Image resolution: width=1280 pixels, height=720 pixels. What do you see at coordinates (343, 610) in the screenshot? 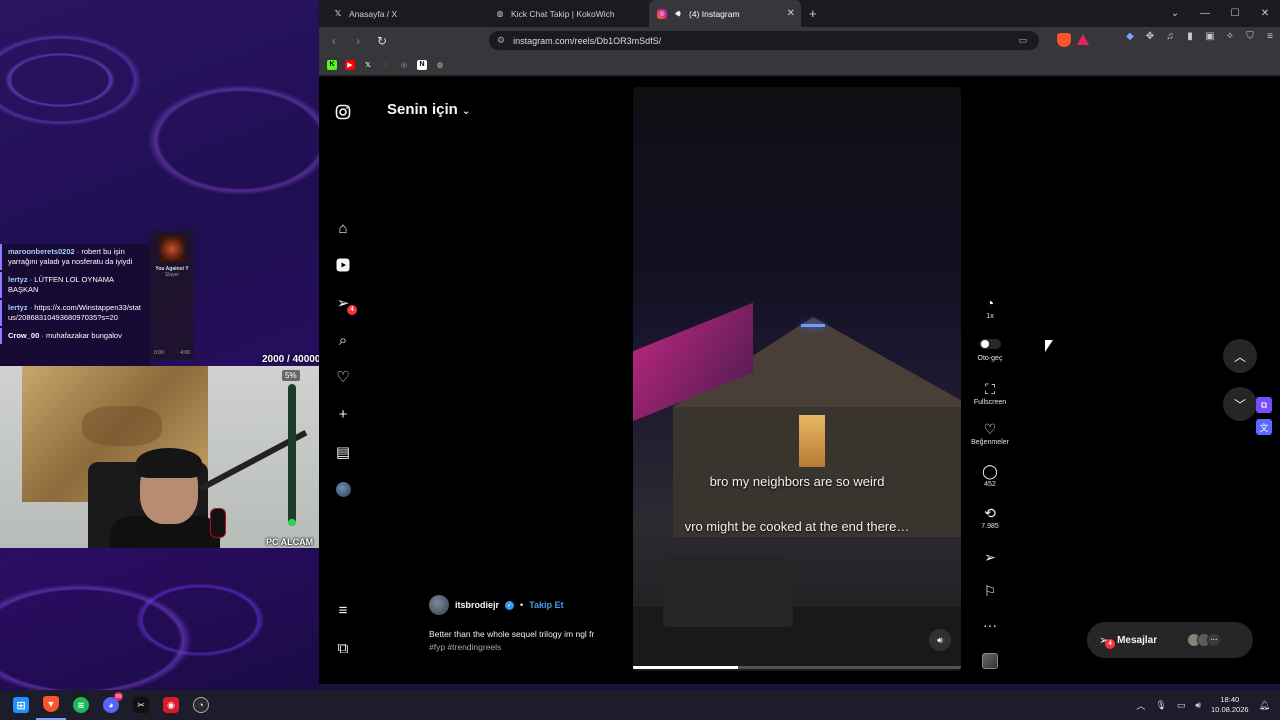
I see `more-menu-icon: ≡` at bounding box center [343, 610].